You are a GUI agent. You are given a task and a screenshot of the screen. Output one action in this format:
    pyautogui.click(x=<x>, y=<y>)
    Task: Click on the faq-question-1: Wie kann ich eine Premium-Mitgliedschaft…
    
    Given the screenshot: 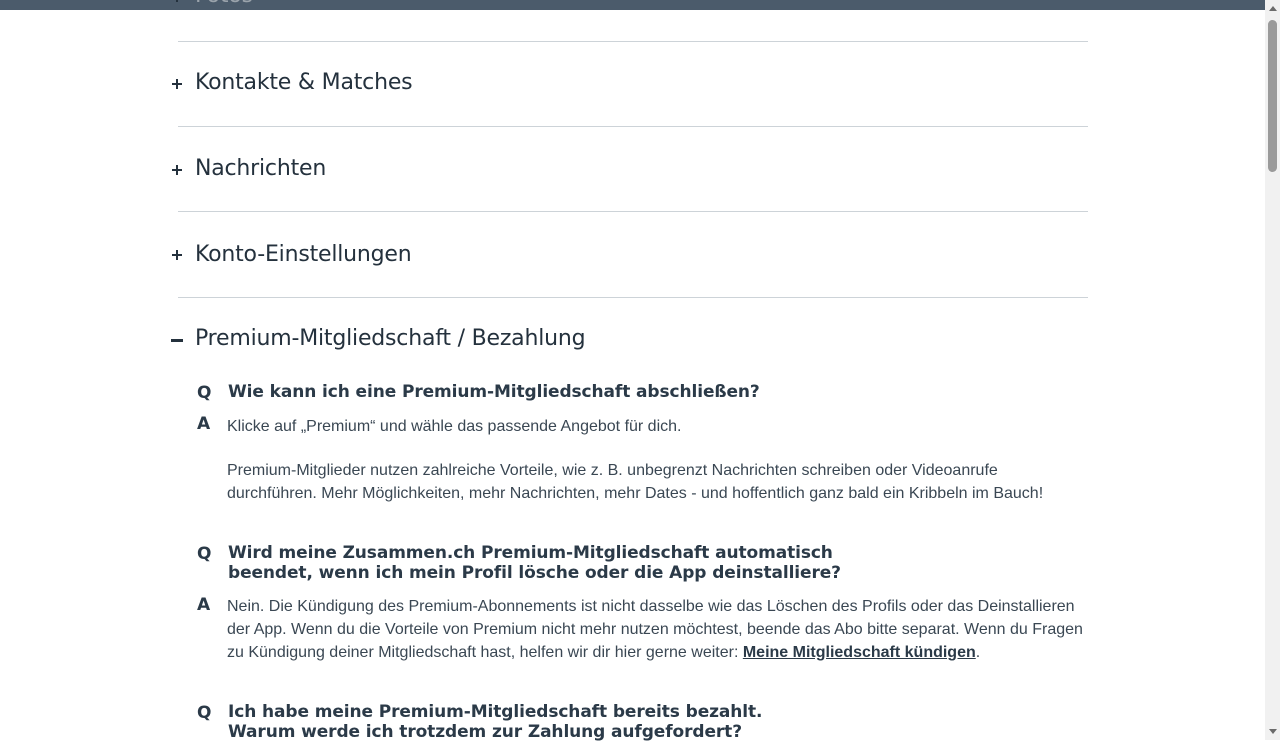 What is the action you would take?
    pyautogui.click(x=494, y=392)
    